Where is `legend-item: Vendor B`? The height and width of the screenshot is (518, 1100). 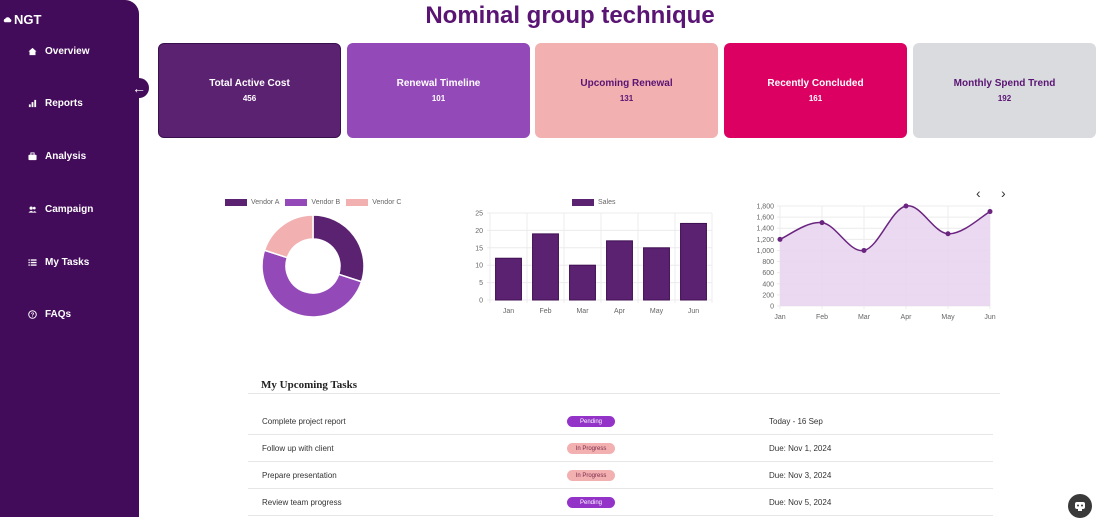
legend-item: Vendor B is located at coordinates (312, 202).